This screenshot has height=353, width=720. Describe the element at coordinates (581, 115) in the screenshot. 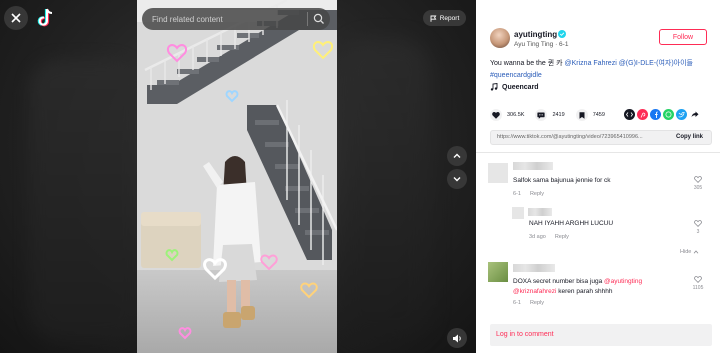

I see `bookmark-icon` at that location.